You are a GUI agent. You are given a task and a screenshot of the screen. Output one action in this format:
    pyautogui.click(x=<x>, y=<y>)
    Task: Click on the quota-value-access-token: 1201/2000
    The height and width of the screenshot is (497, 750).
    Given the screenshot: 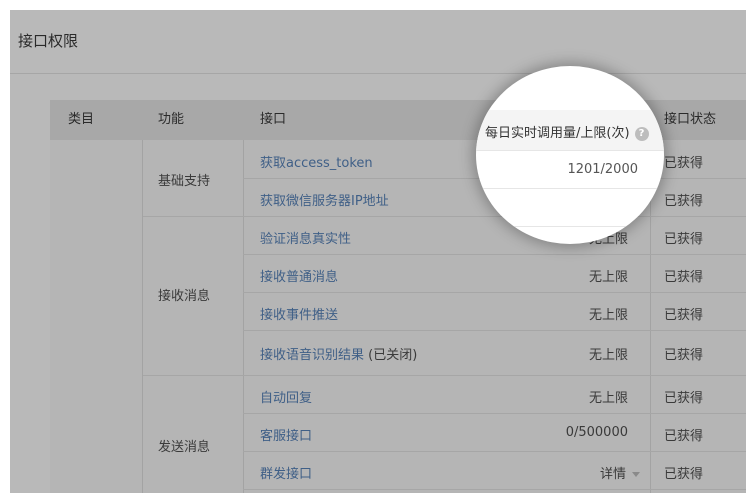 What is the action you would take?
    pyautogui.click(x=602, y=169)
    